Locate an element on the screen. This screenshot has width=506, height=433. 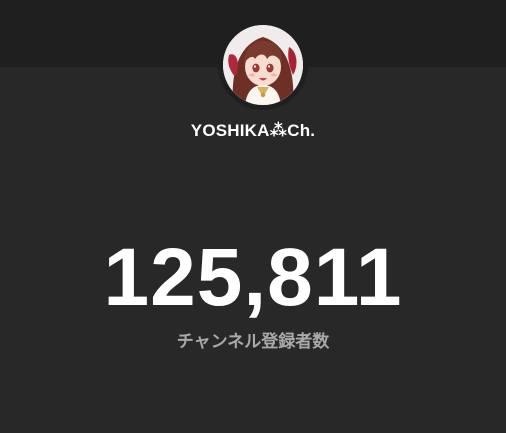
subscriber-label: チャンネル登録者数 is located at coordinates (253, 342).